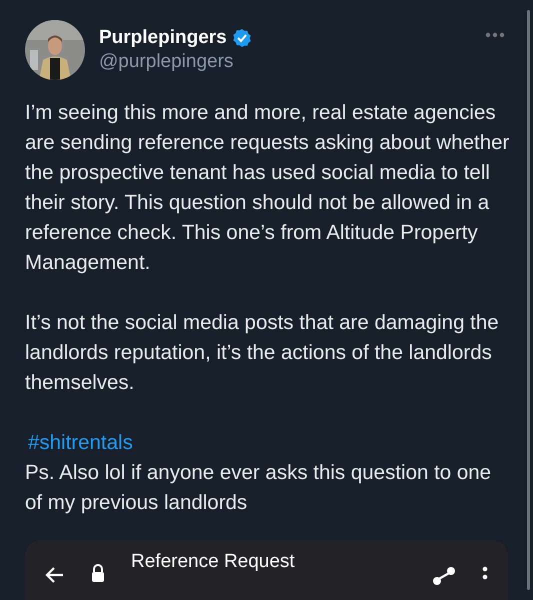 This screenshot has height=600, width=533. I want to click on lock-icon, so click(98, 573).